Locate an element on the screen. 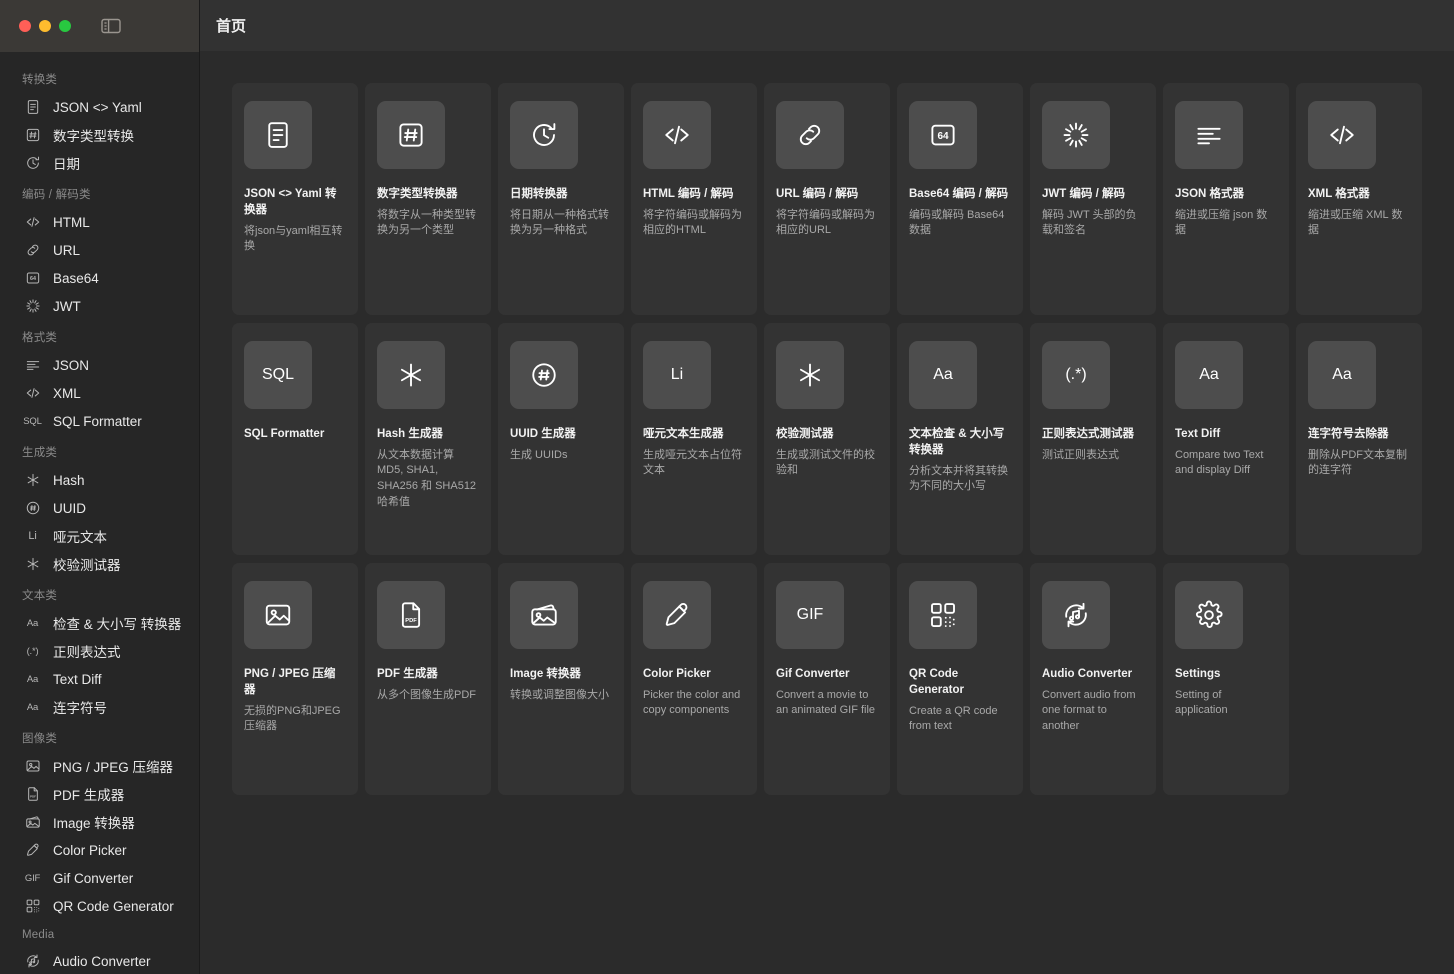  minimize-button is located at coordinates (45, 26).